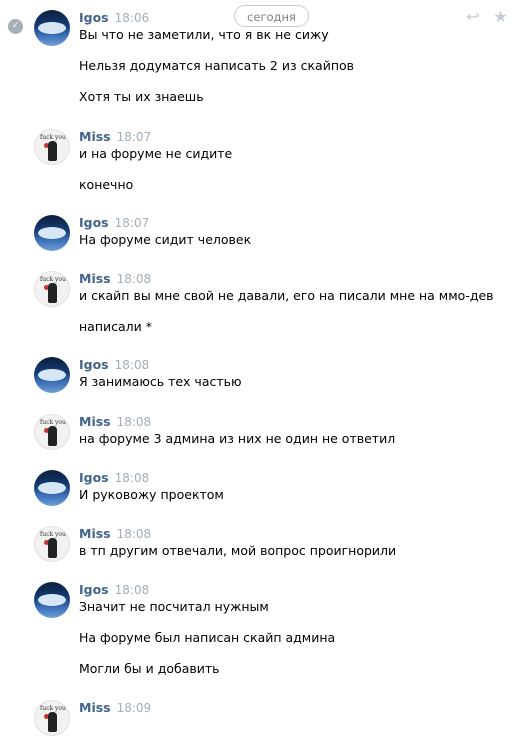  I want to click on message-text: На форуме сидит человек, so click(165, 239).